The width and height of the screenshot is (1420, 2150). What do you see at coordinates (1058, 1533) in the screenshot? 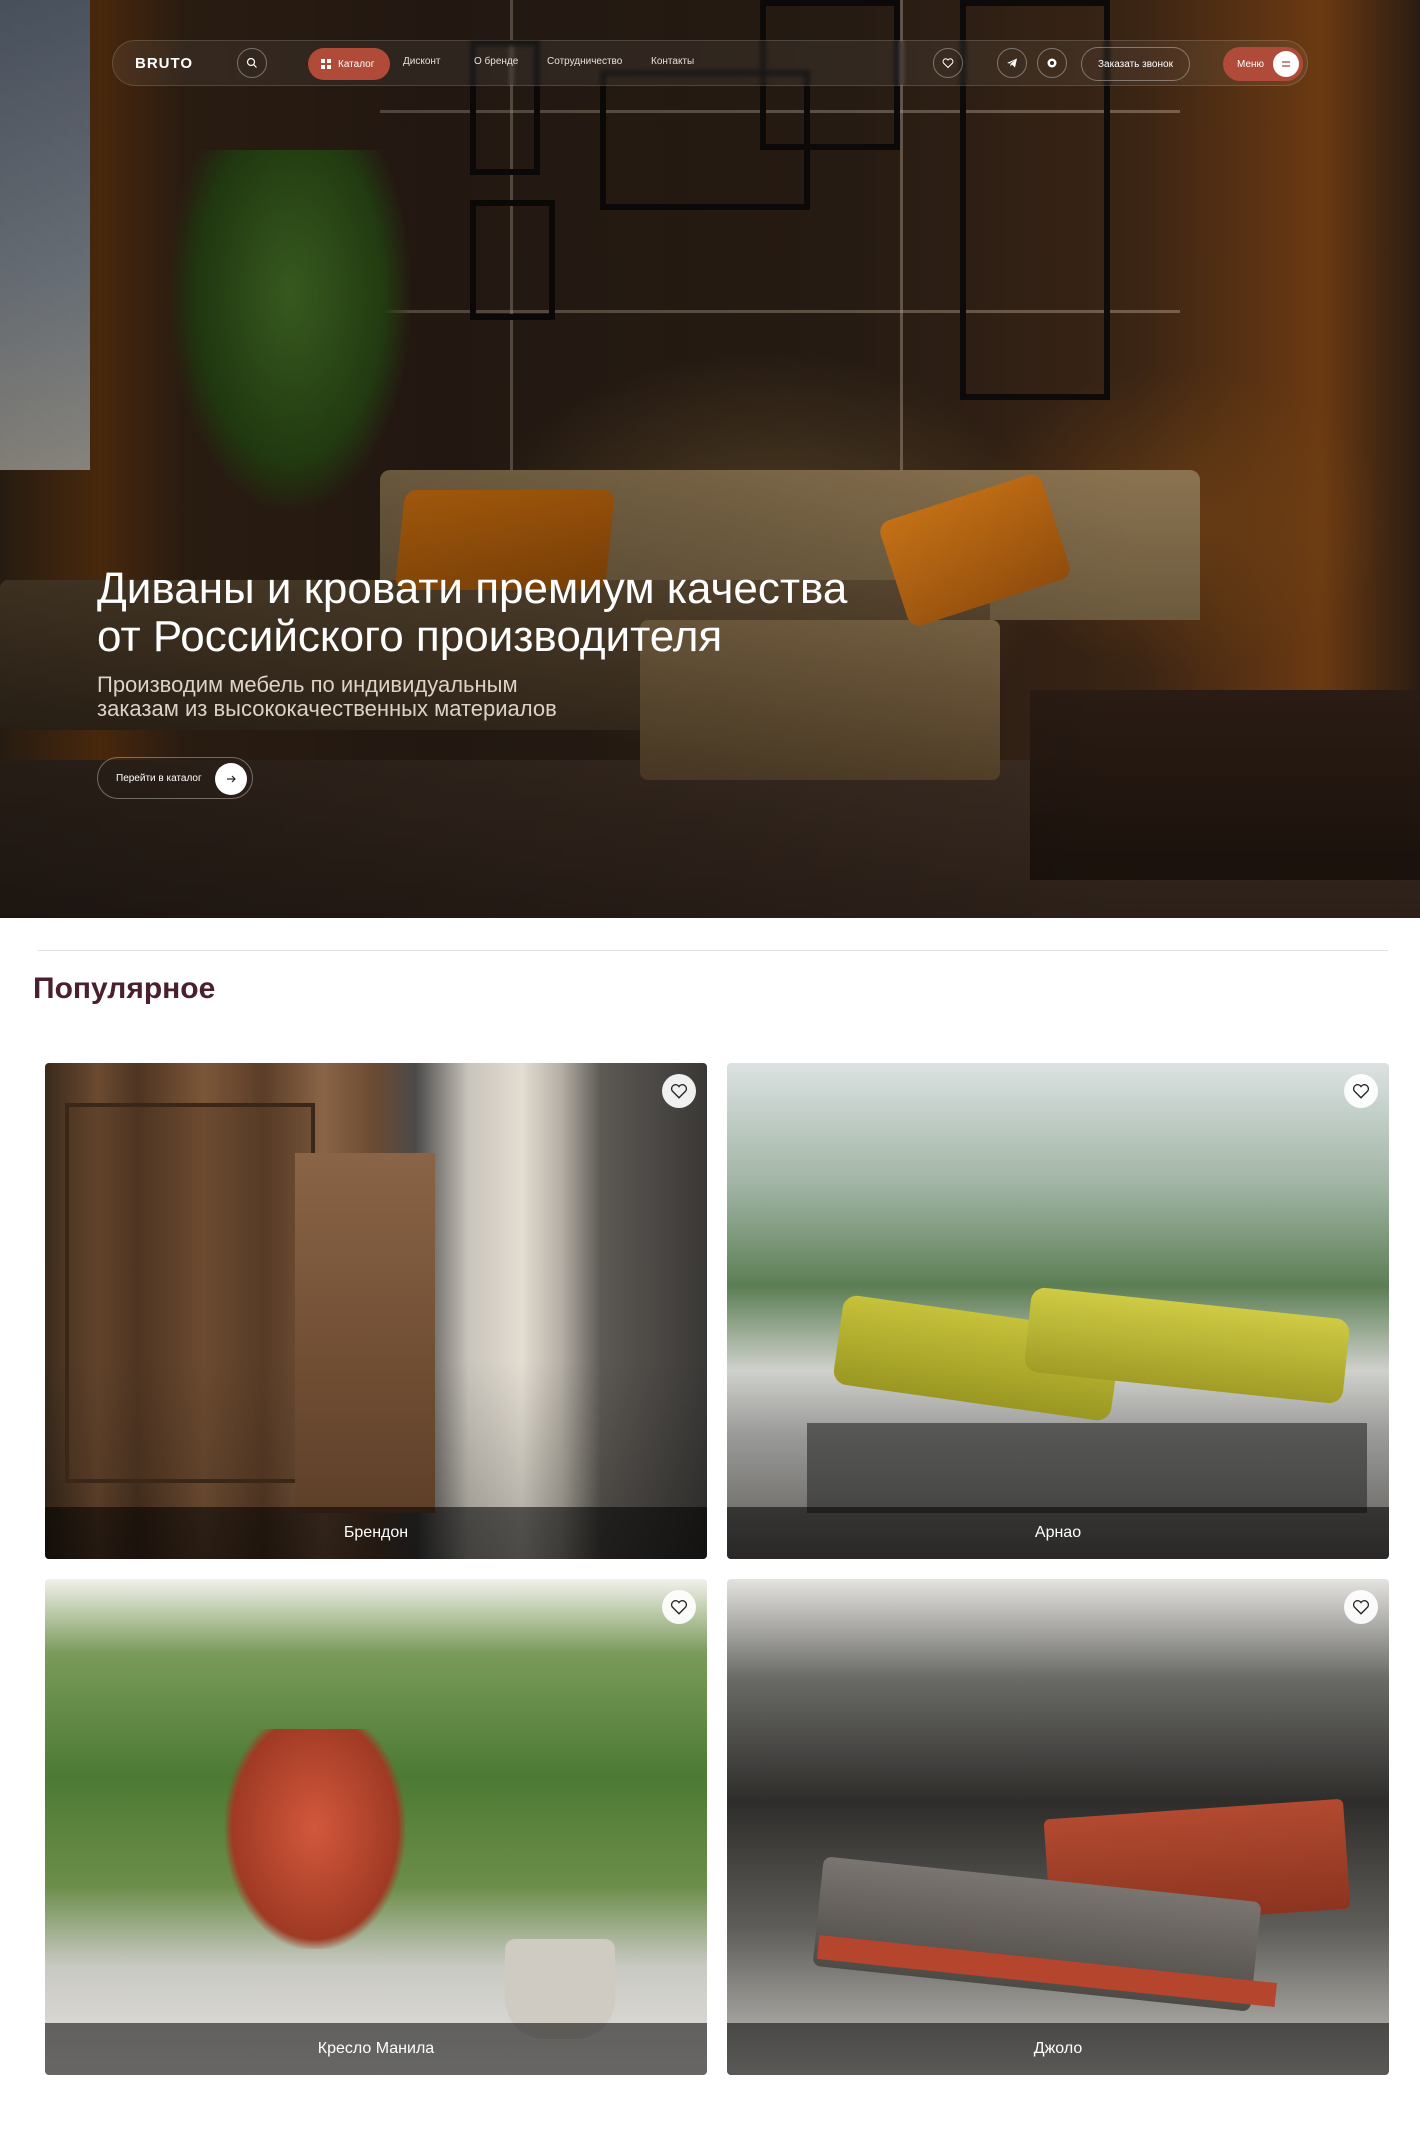
I see `product-name: Арнао` at bounding box center [1058, 1533].